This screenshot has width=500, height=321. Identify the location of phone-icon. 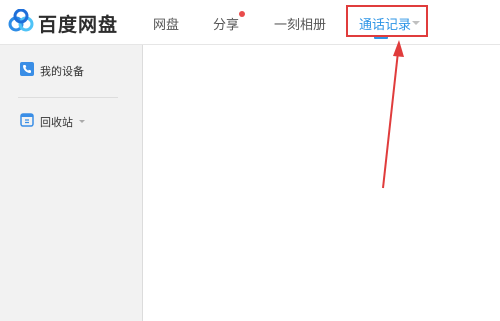
(27, 69).